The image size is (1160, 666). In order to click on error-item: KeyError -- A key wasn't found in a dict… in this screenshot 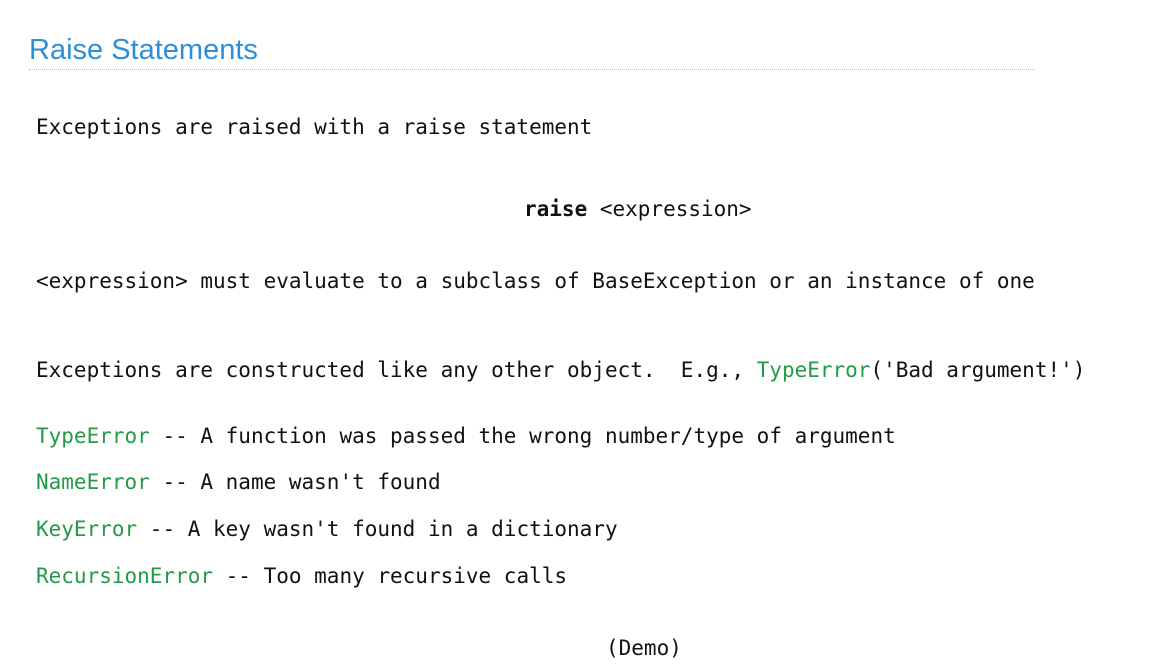, I will do `click(327, 529)`.